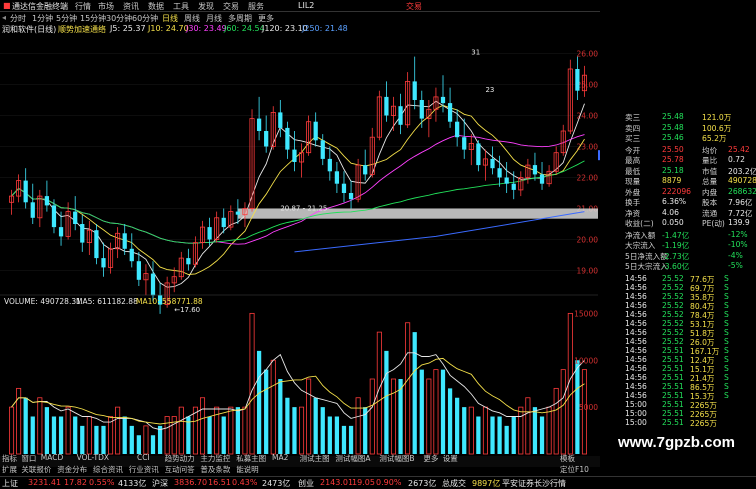  Describe the element at coordinates (352, 458) in the screenshot. I see `indicator-tab: 测试幅图A` at that location.